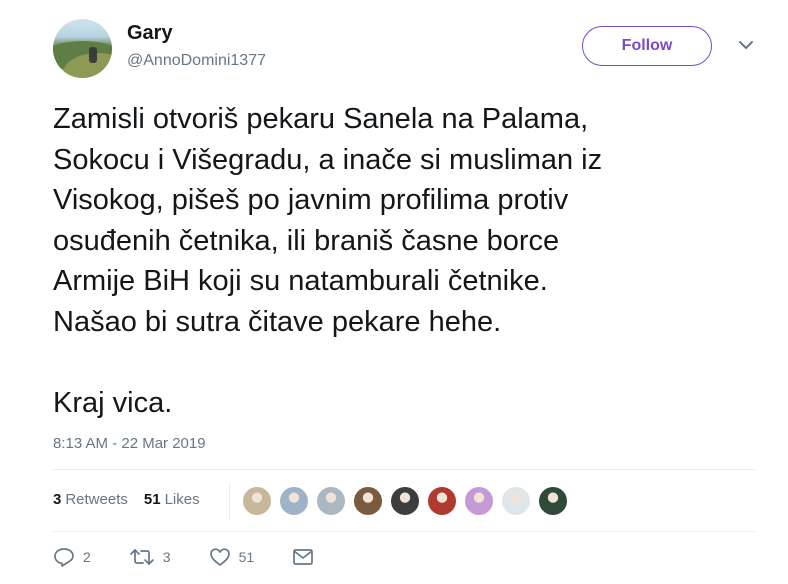  I want to click on tweet-actions: 2 3 51, so click(202, 557).